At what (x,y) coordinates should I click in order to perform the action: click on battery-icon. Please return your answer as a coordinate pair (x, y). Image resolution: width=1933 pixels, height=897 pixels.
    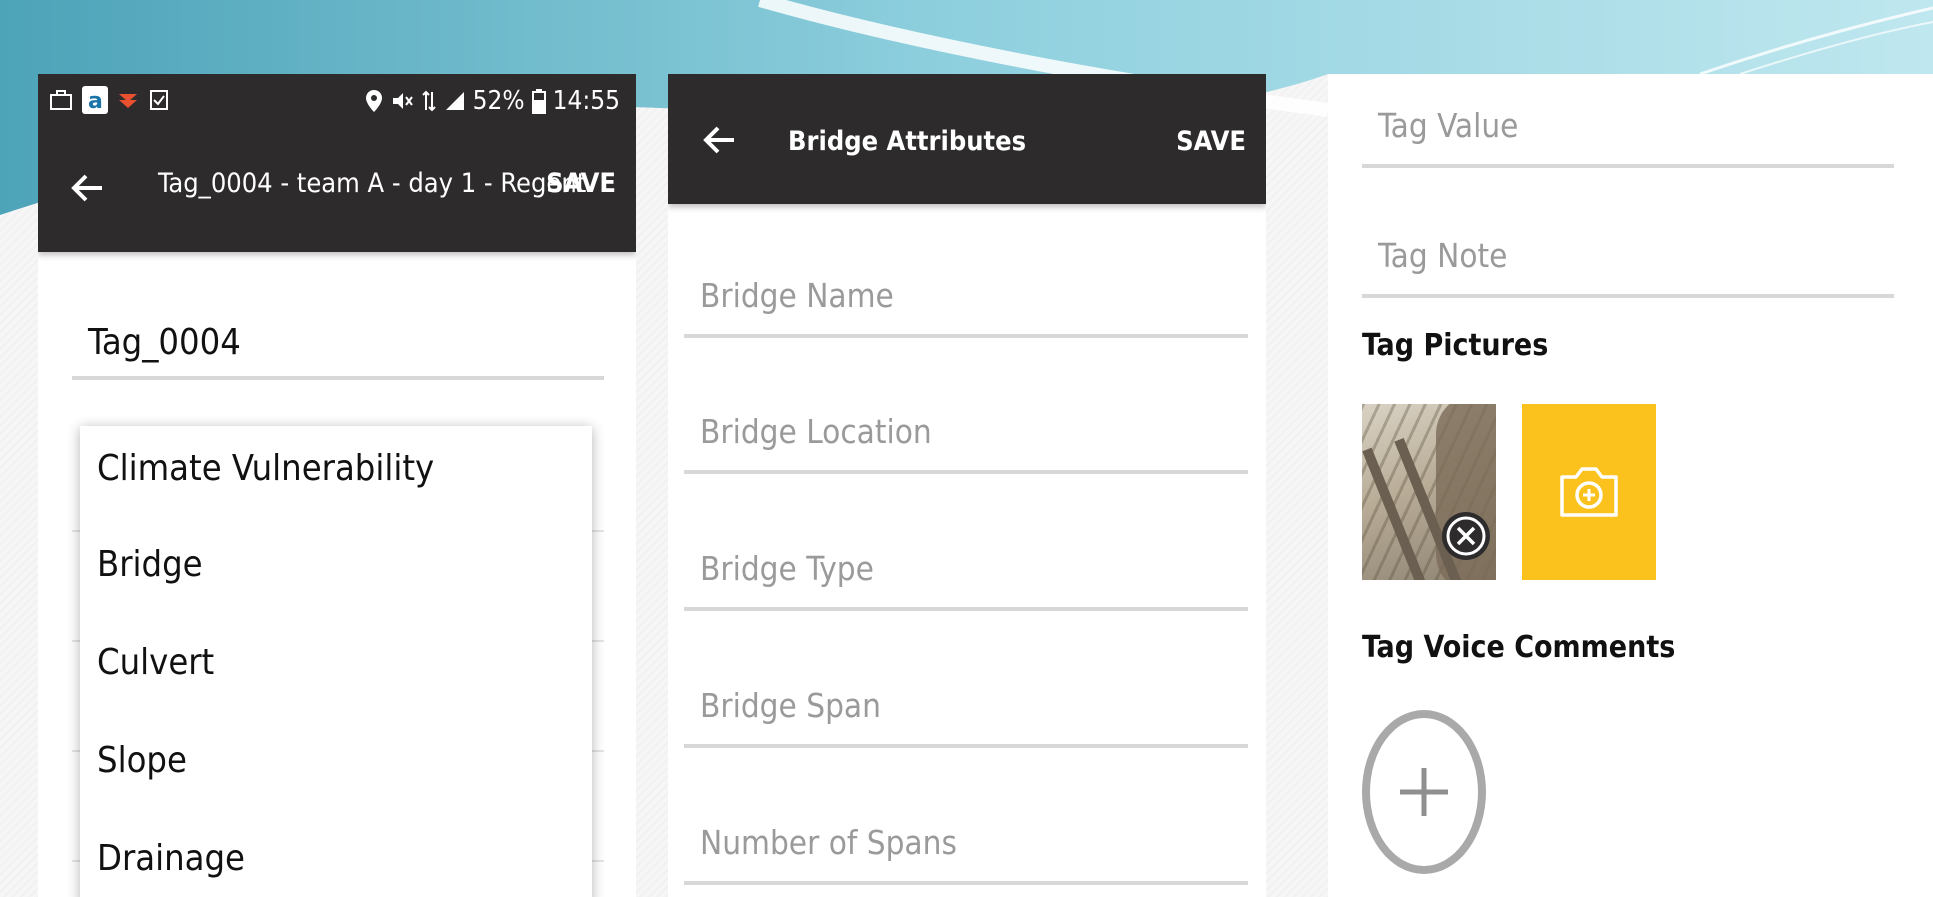
    Looking at the image, I should click on (538, 101).